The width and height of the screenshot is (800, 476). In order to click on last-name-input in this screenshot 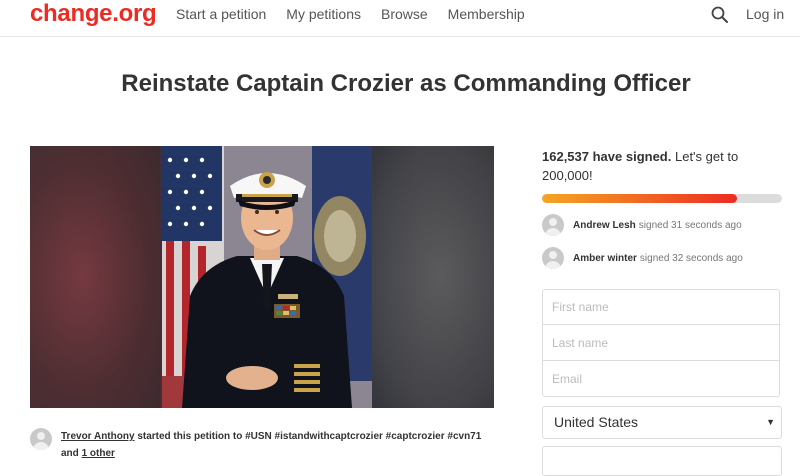, I will do `click(661, 342)`.